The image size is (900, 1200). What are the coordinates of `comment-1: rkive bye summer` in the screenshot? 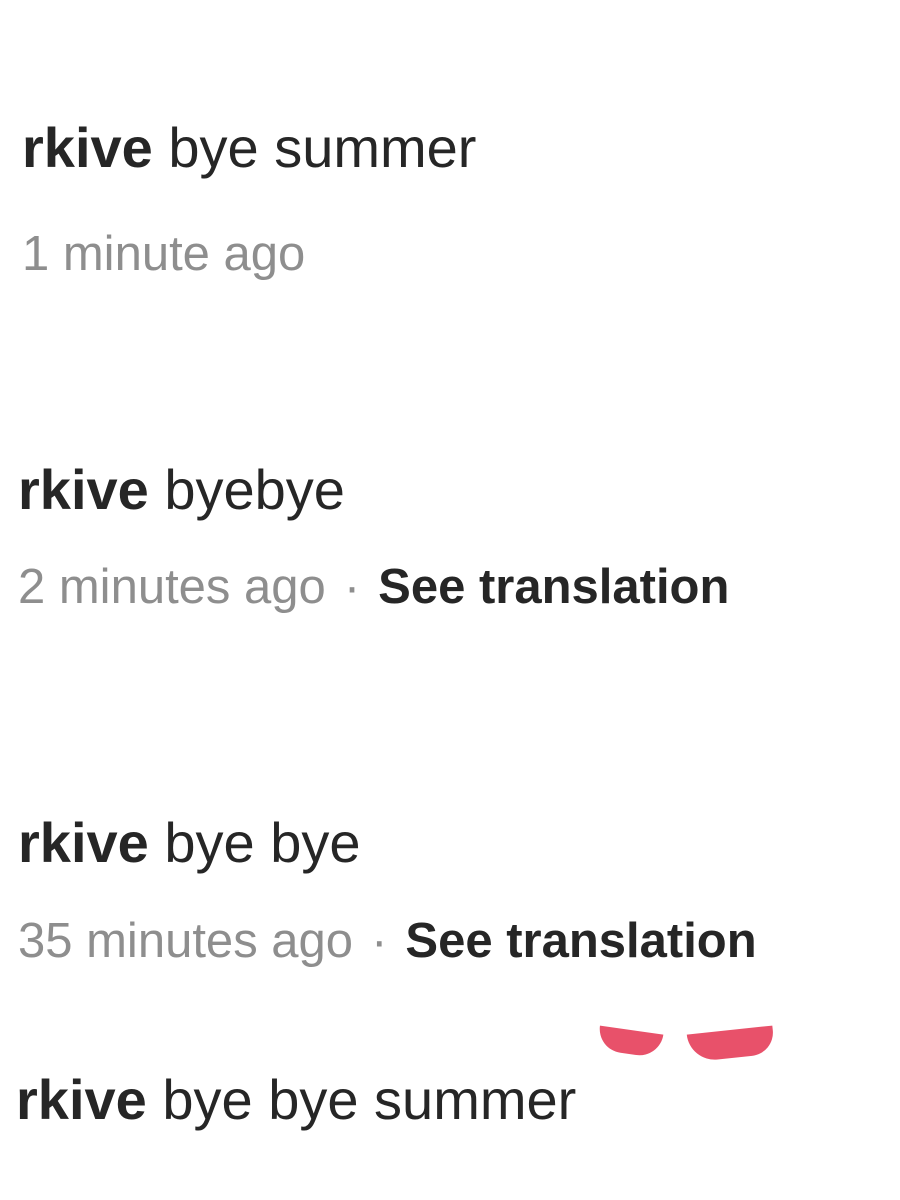 It's located at (249, 148).